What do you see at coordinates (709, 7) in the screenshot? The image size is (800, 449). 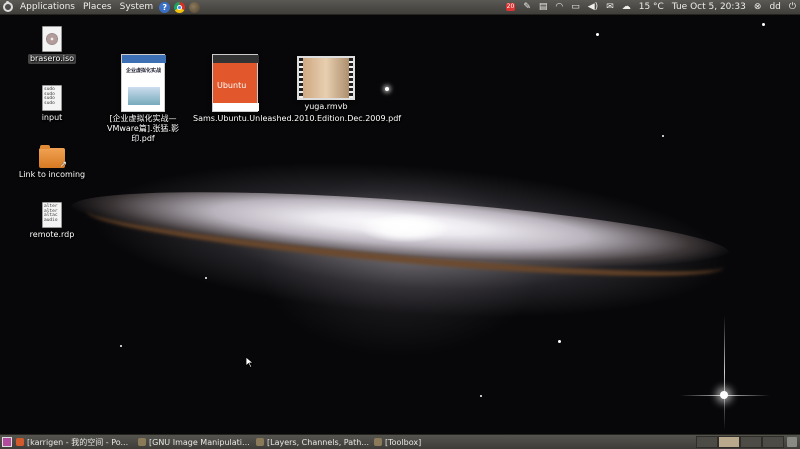 I see `clock: Tue Oct 5, 20:33` at bounding box center [709, 7].